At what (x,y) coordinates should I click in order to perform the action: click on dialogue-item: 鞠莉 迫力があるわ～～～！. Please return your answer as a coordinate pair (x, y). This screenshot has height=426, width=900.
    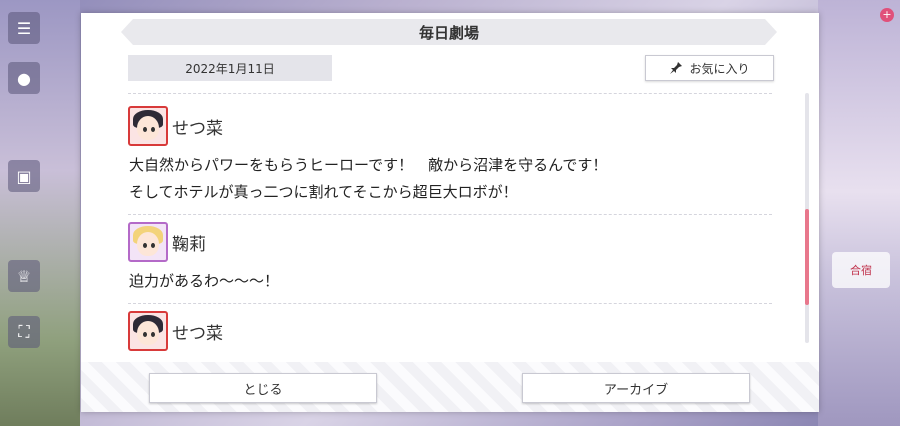
    Looking at the image, I should click on (450, 259).